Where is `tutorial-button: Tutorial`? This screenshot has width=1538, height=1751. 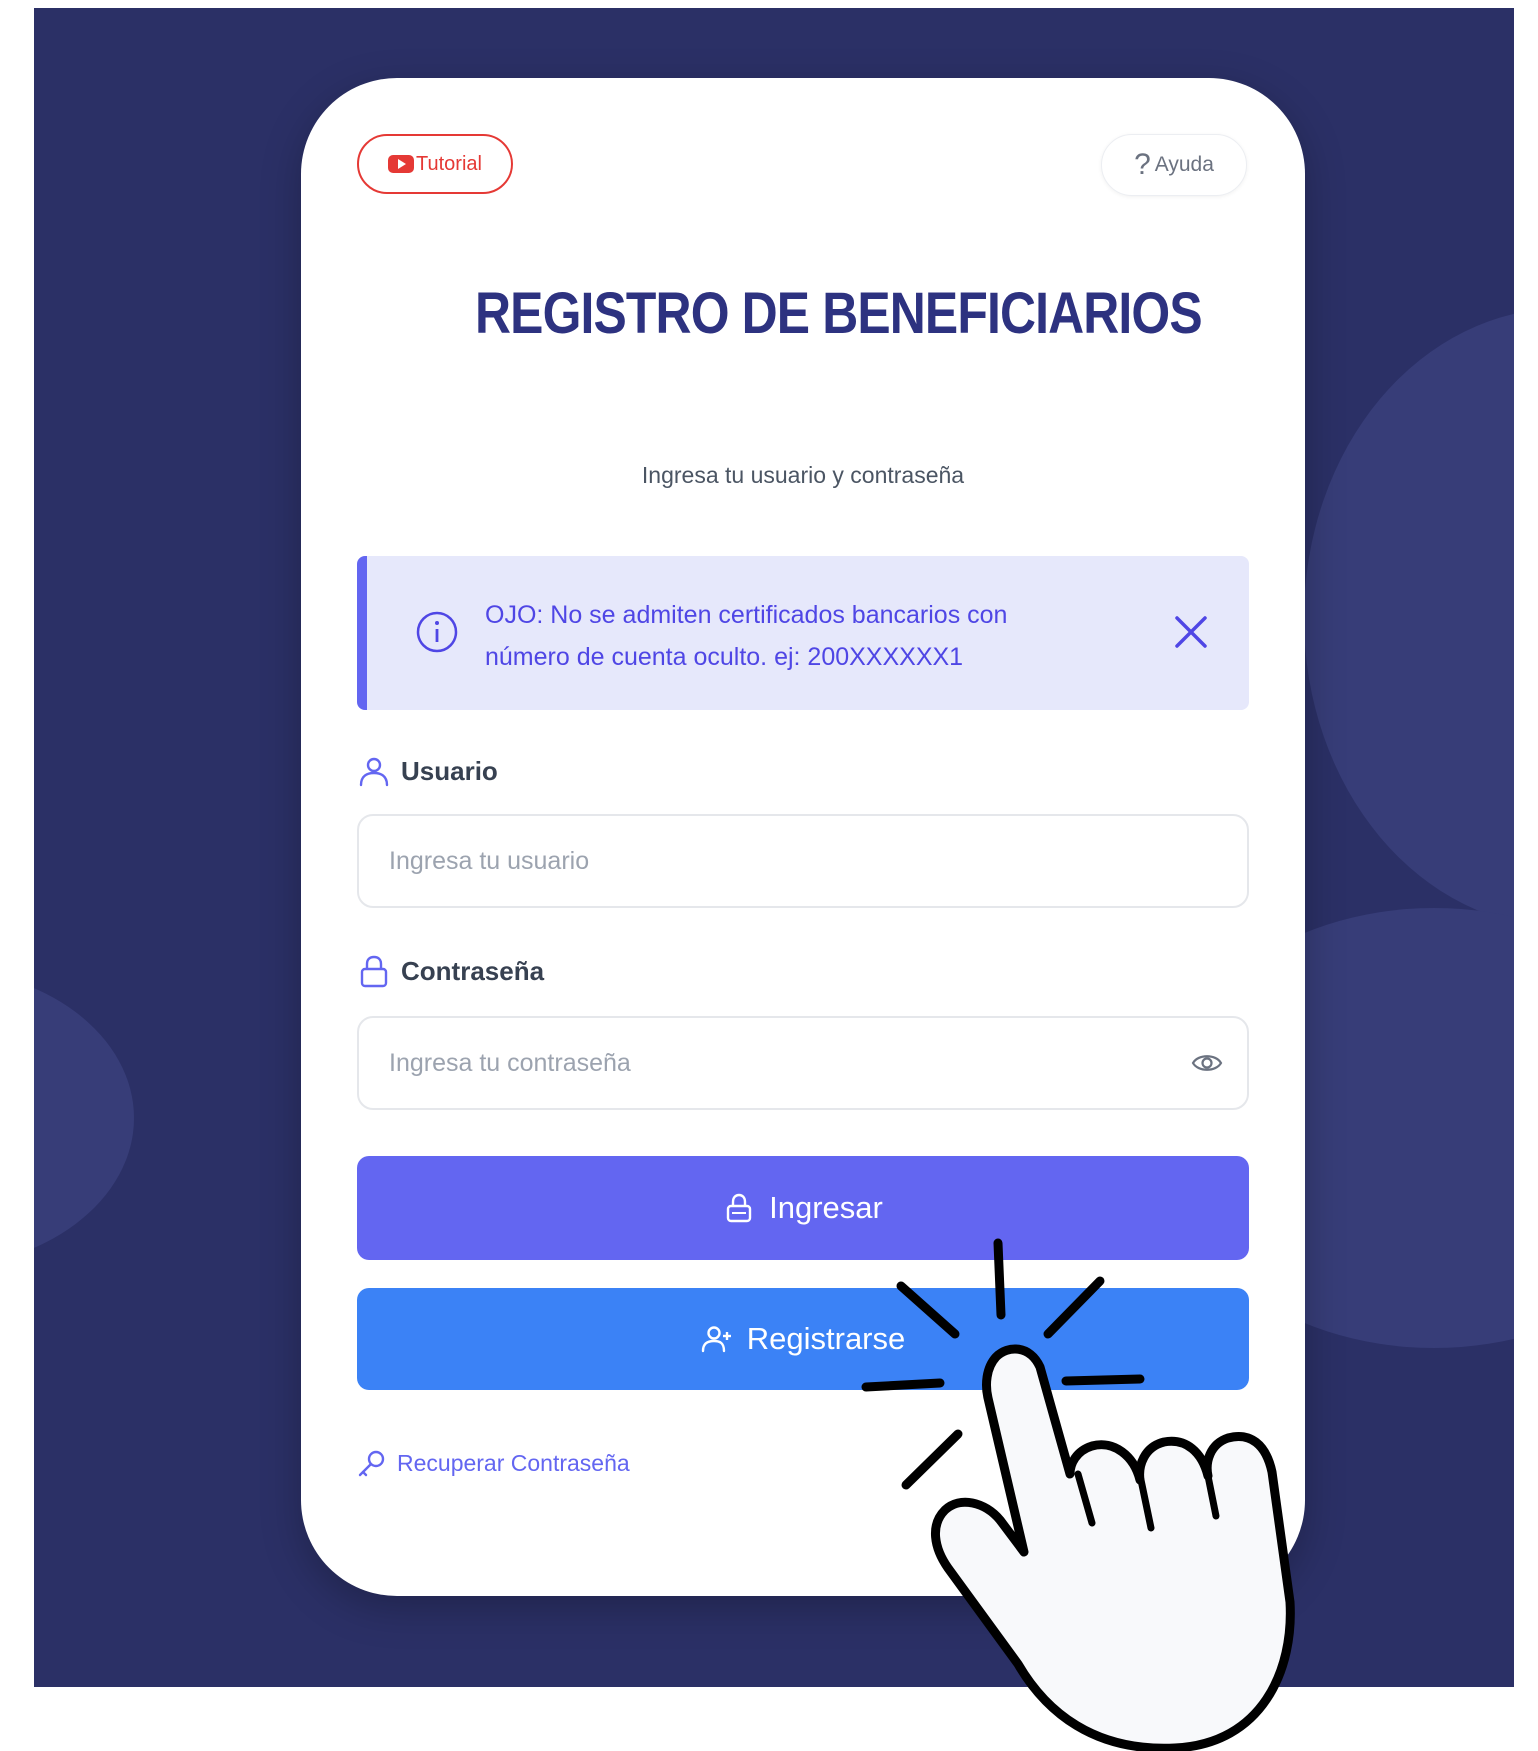
tutorial-button: Tutorial is located at coordinates (435, 164).